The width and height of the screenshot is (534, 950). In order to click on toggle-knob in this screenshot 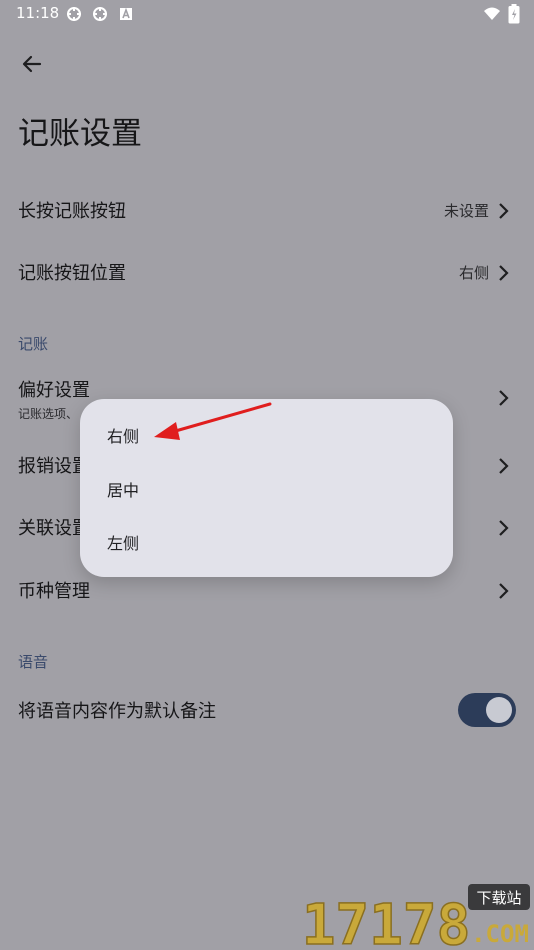, I will do `click(499, 710)`.